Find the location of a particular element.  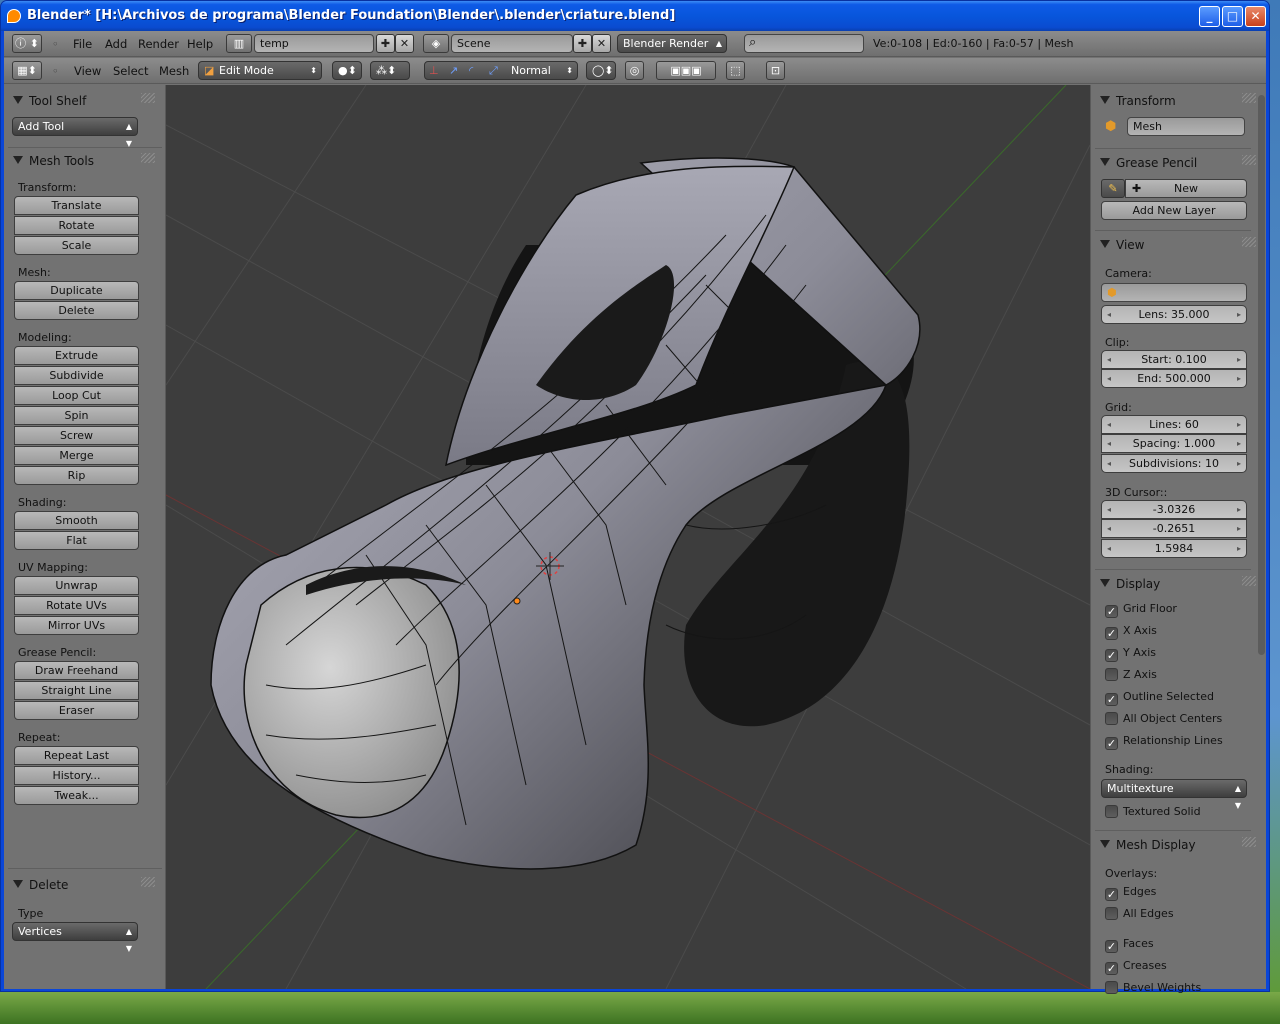

translate-button: Translate is located at coordinates (76, 205).